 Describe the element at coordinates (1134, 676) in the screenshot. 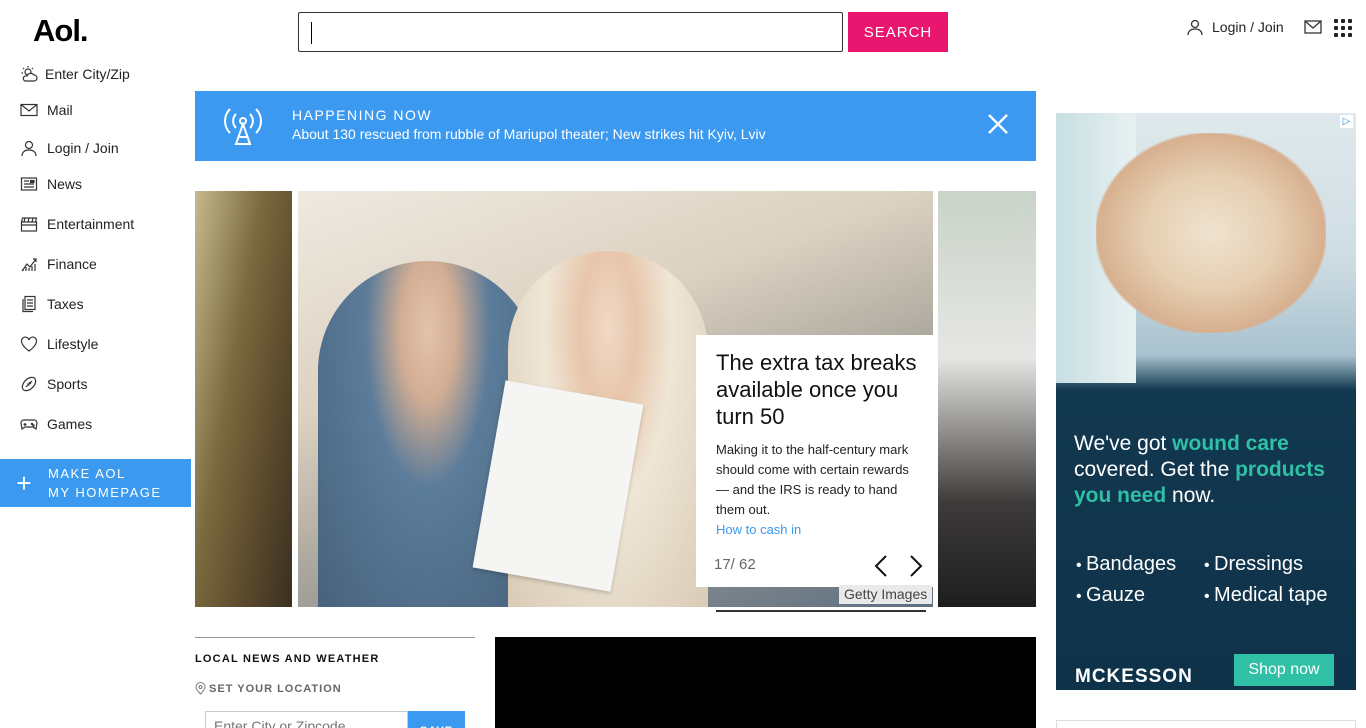

I see `ad-brand-logo: MCKESSON` at that location.